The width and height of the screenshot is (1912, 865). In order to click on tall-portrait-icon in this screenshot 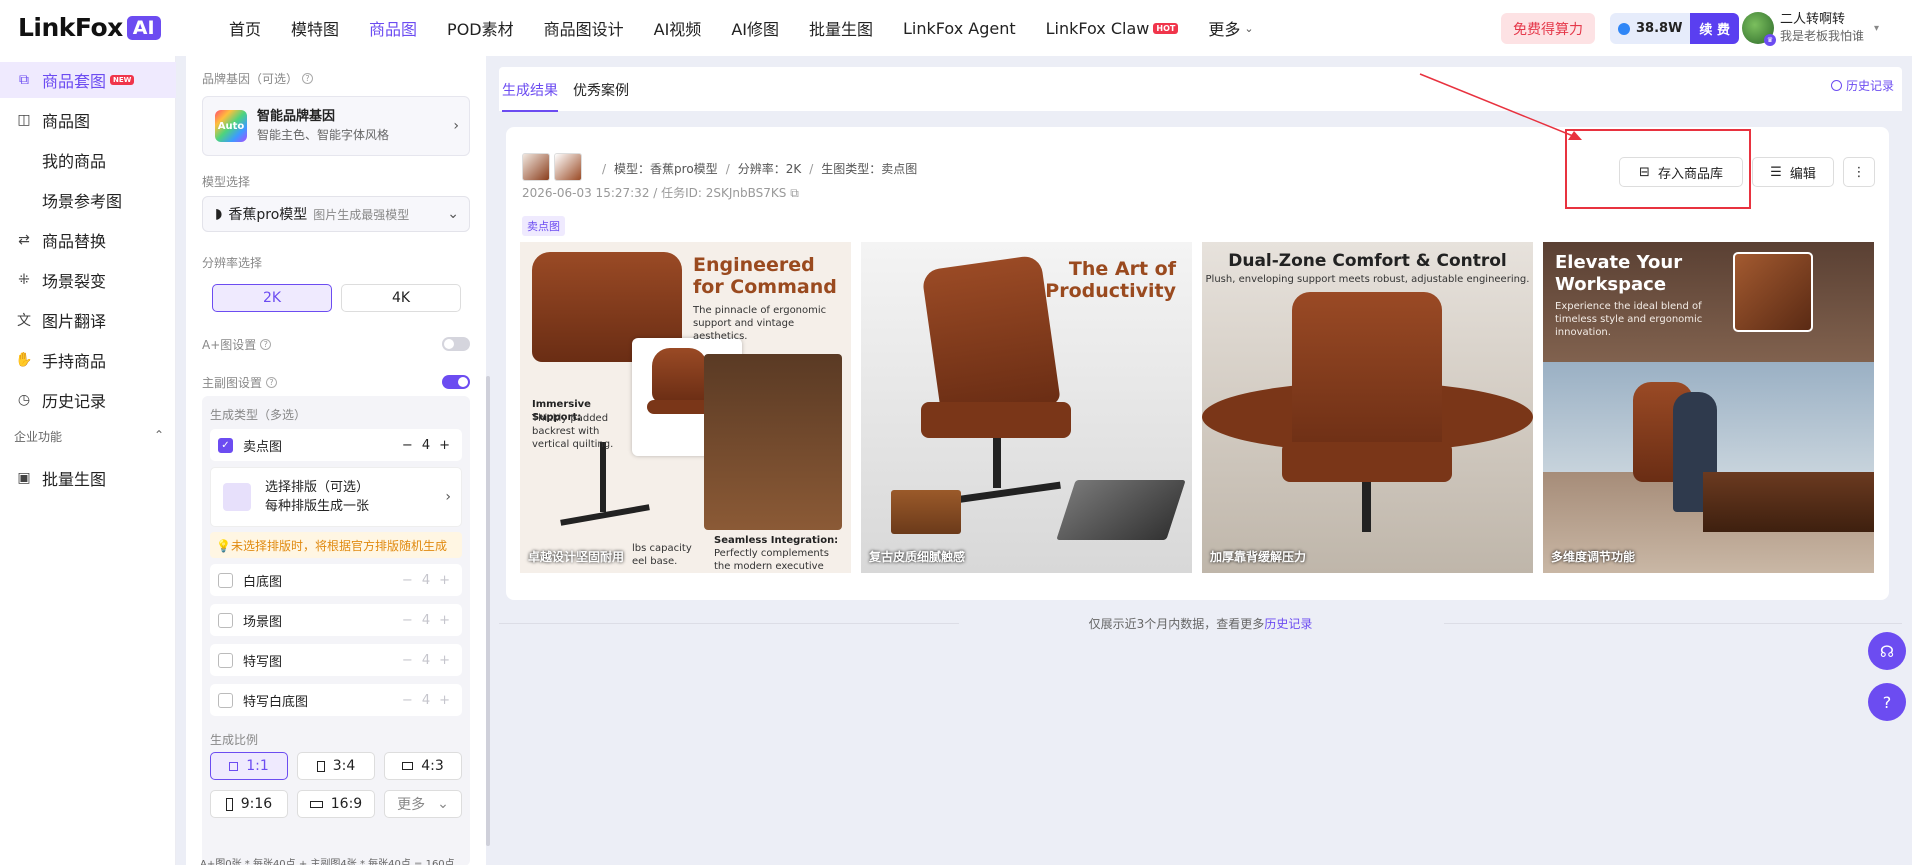, I will do `click(229, 804)`.